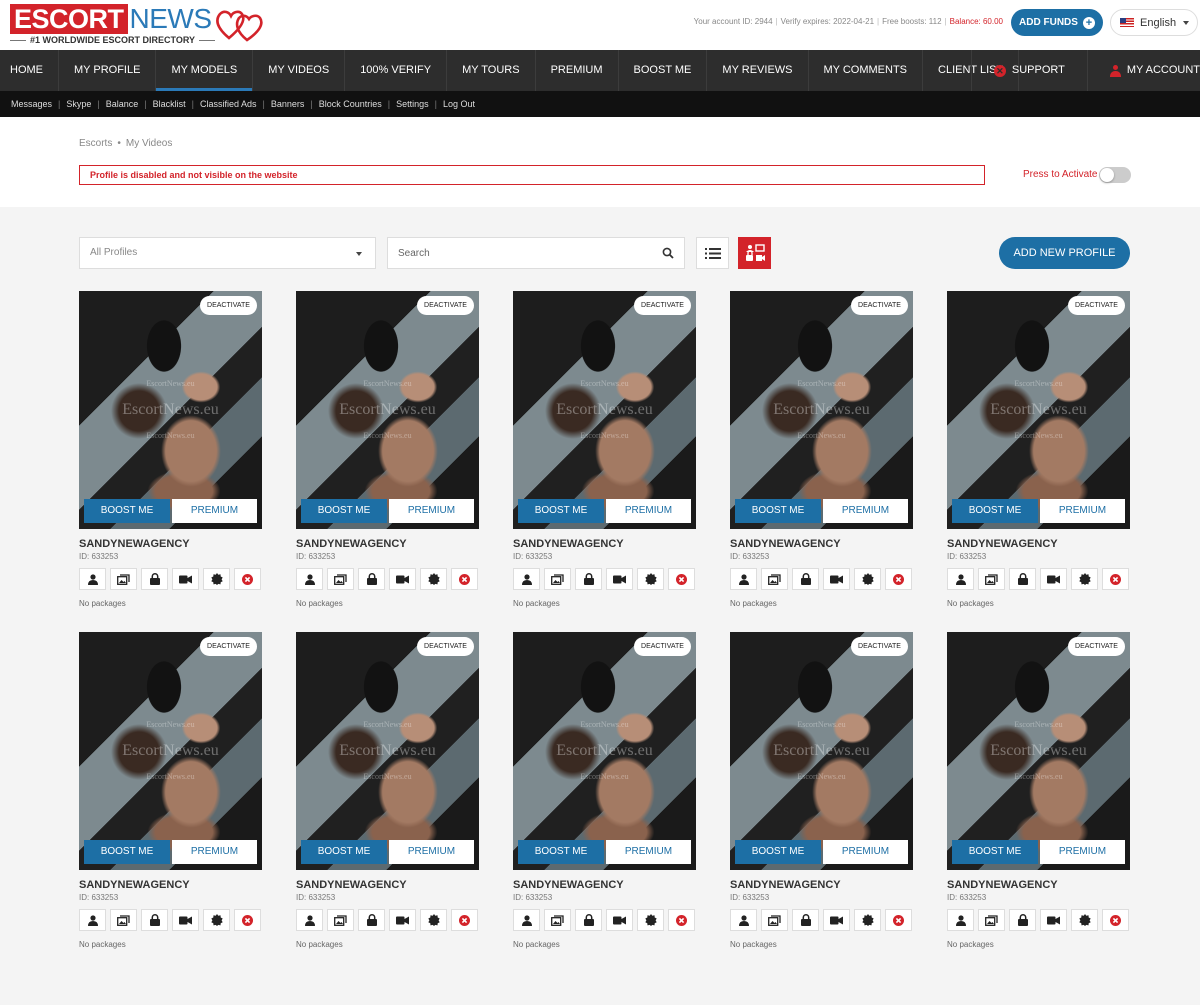  What do you see at coordinates (29, 70) in the screenshot?
I see `nav-home: HOME` at bounding box center [29, 70].